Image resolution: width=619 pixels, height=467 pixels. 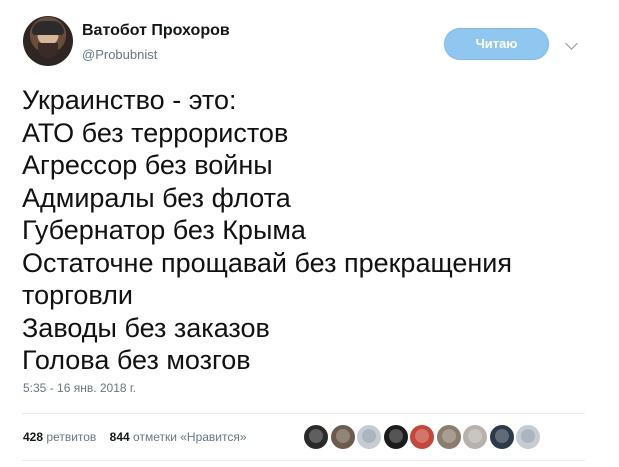 What do you see at coordinates (267, 262) in the screenshot?
I see `tweet-line: Остаточне прощавай без прекращения` at bounding box center [267, 262].